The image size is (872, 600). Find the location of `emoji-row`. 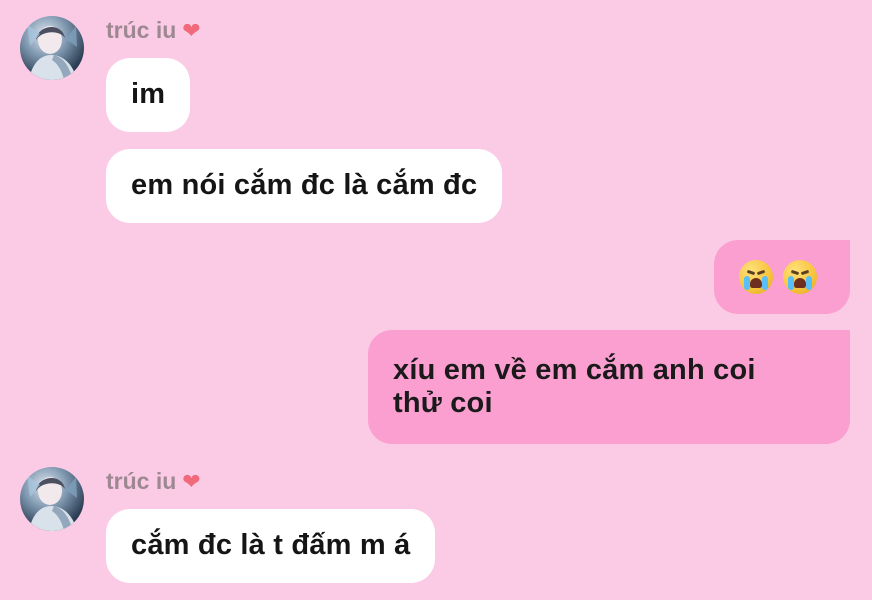

emoji-row is located at coordinates (778, 277).